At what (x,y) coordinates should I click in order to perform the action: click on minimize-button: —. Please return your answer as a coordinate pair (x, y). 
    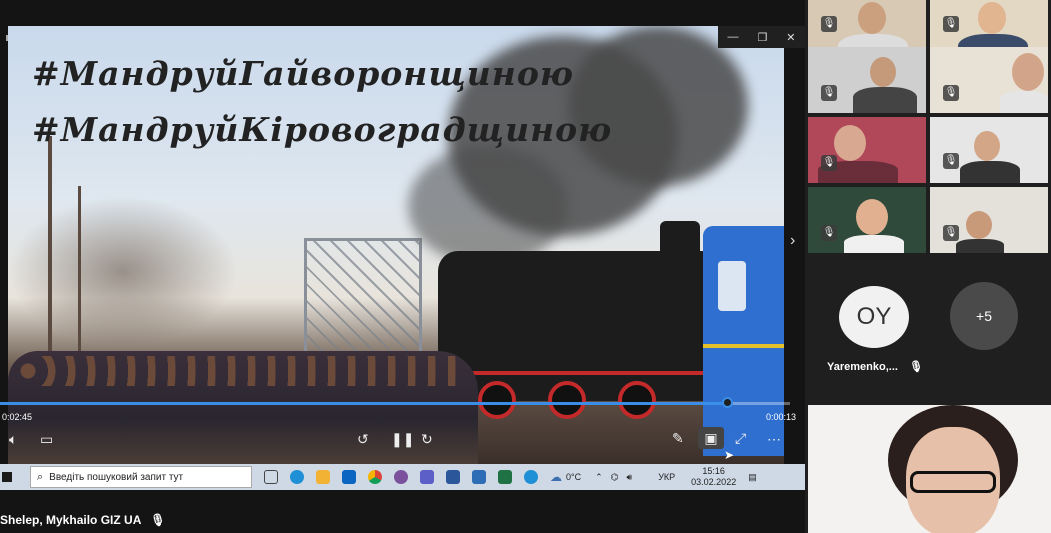
    Looking at the image, I should click on (732, 37).